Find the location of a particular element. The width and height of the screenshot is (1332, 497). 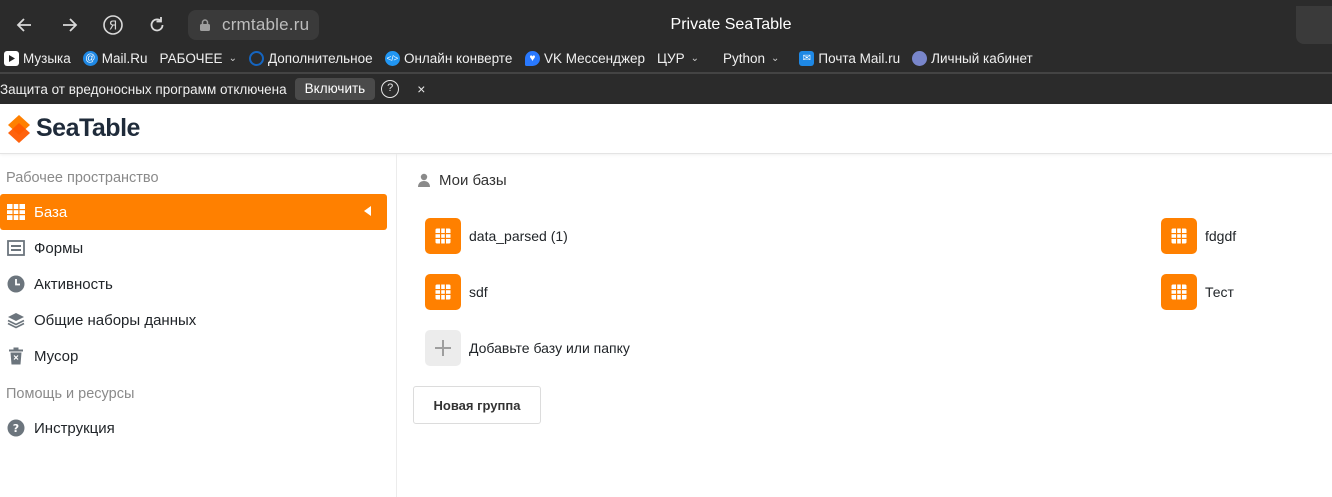

sidebar-item-manual: ? Инструкция is located at coordinates (193, 428).